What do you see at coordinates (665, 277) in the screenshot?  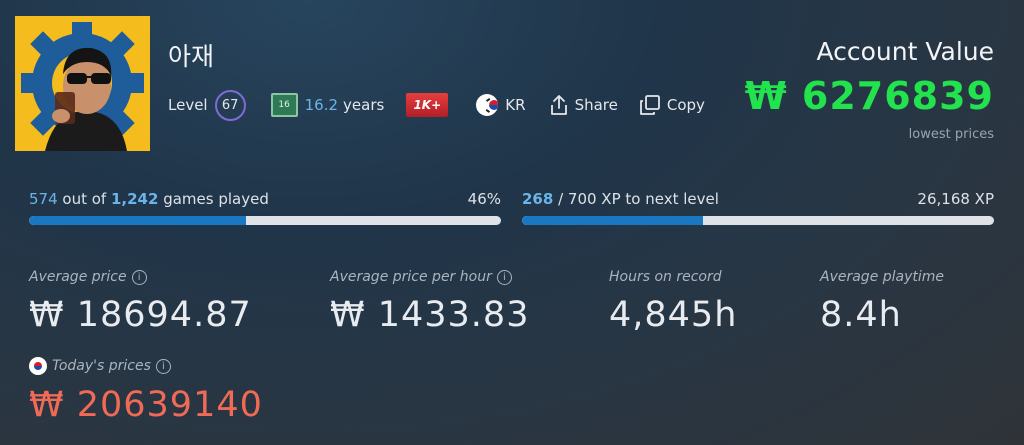 I see `hours-on-record-label: Hours on record` at bounding box center [665, 277].